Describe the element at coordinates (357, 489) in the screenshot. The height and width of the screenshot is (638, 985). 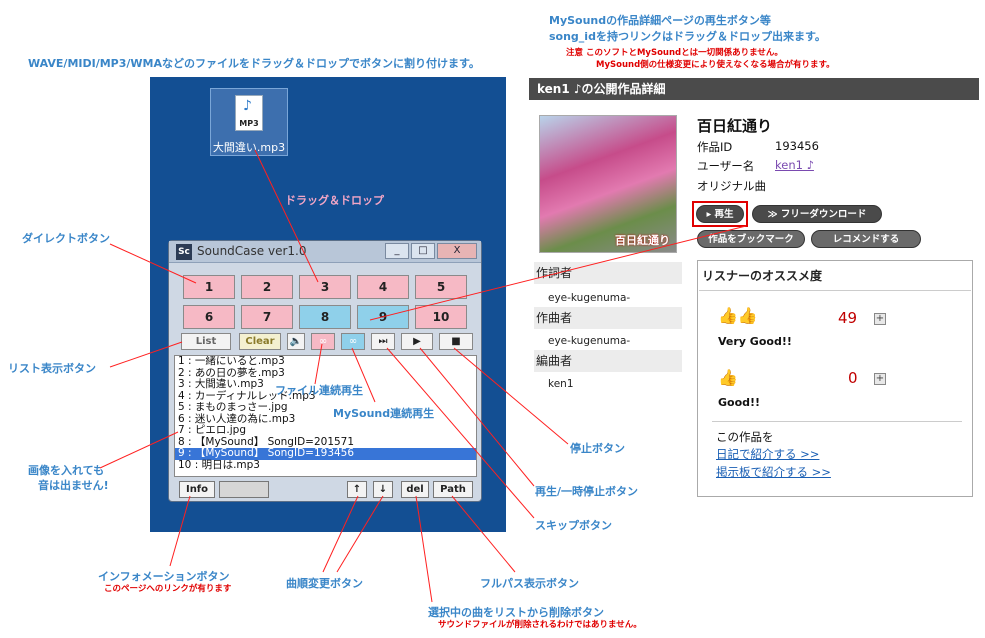
I see `move-up-button: ↑` at that location.